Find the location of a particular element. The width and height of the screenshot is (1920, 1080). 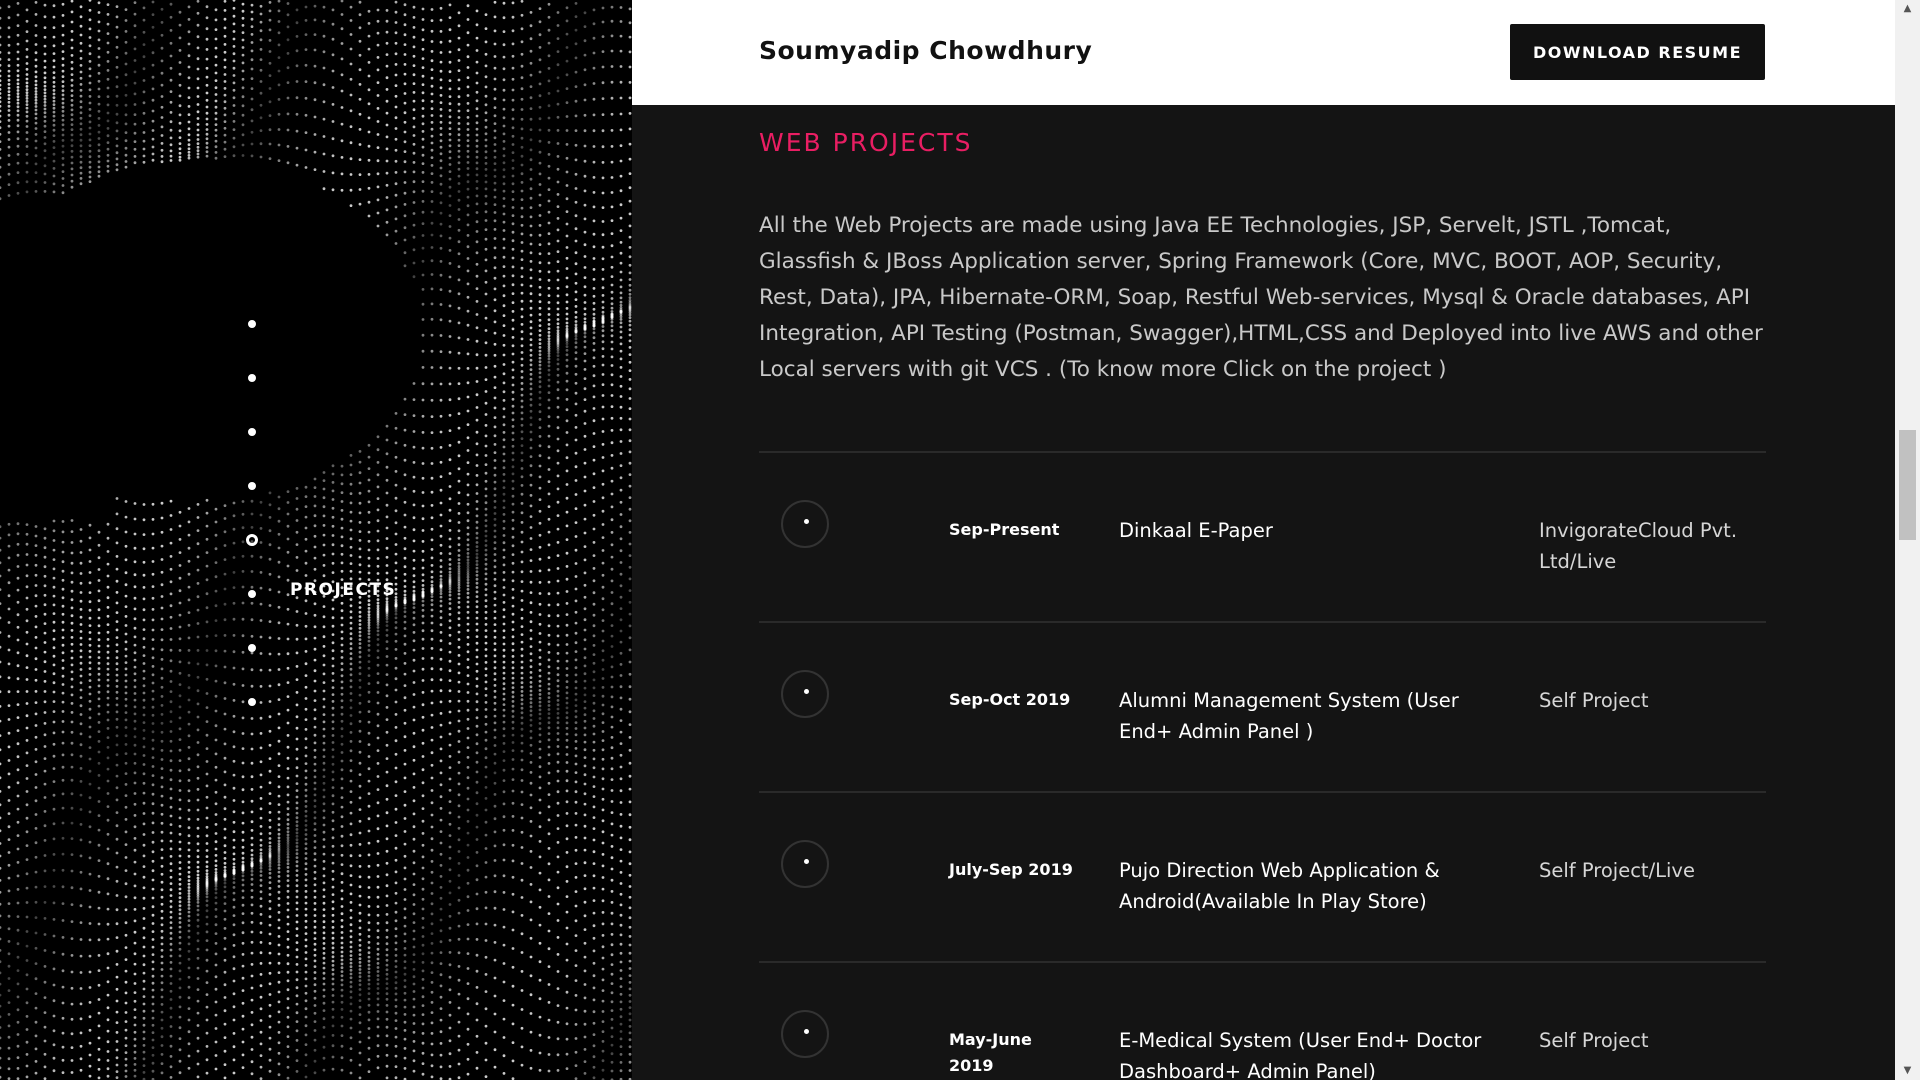

project-org: InvigorateCloud Pvt. Ltd/Live is located at coordinates (1638, 546).